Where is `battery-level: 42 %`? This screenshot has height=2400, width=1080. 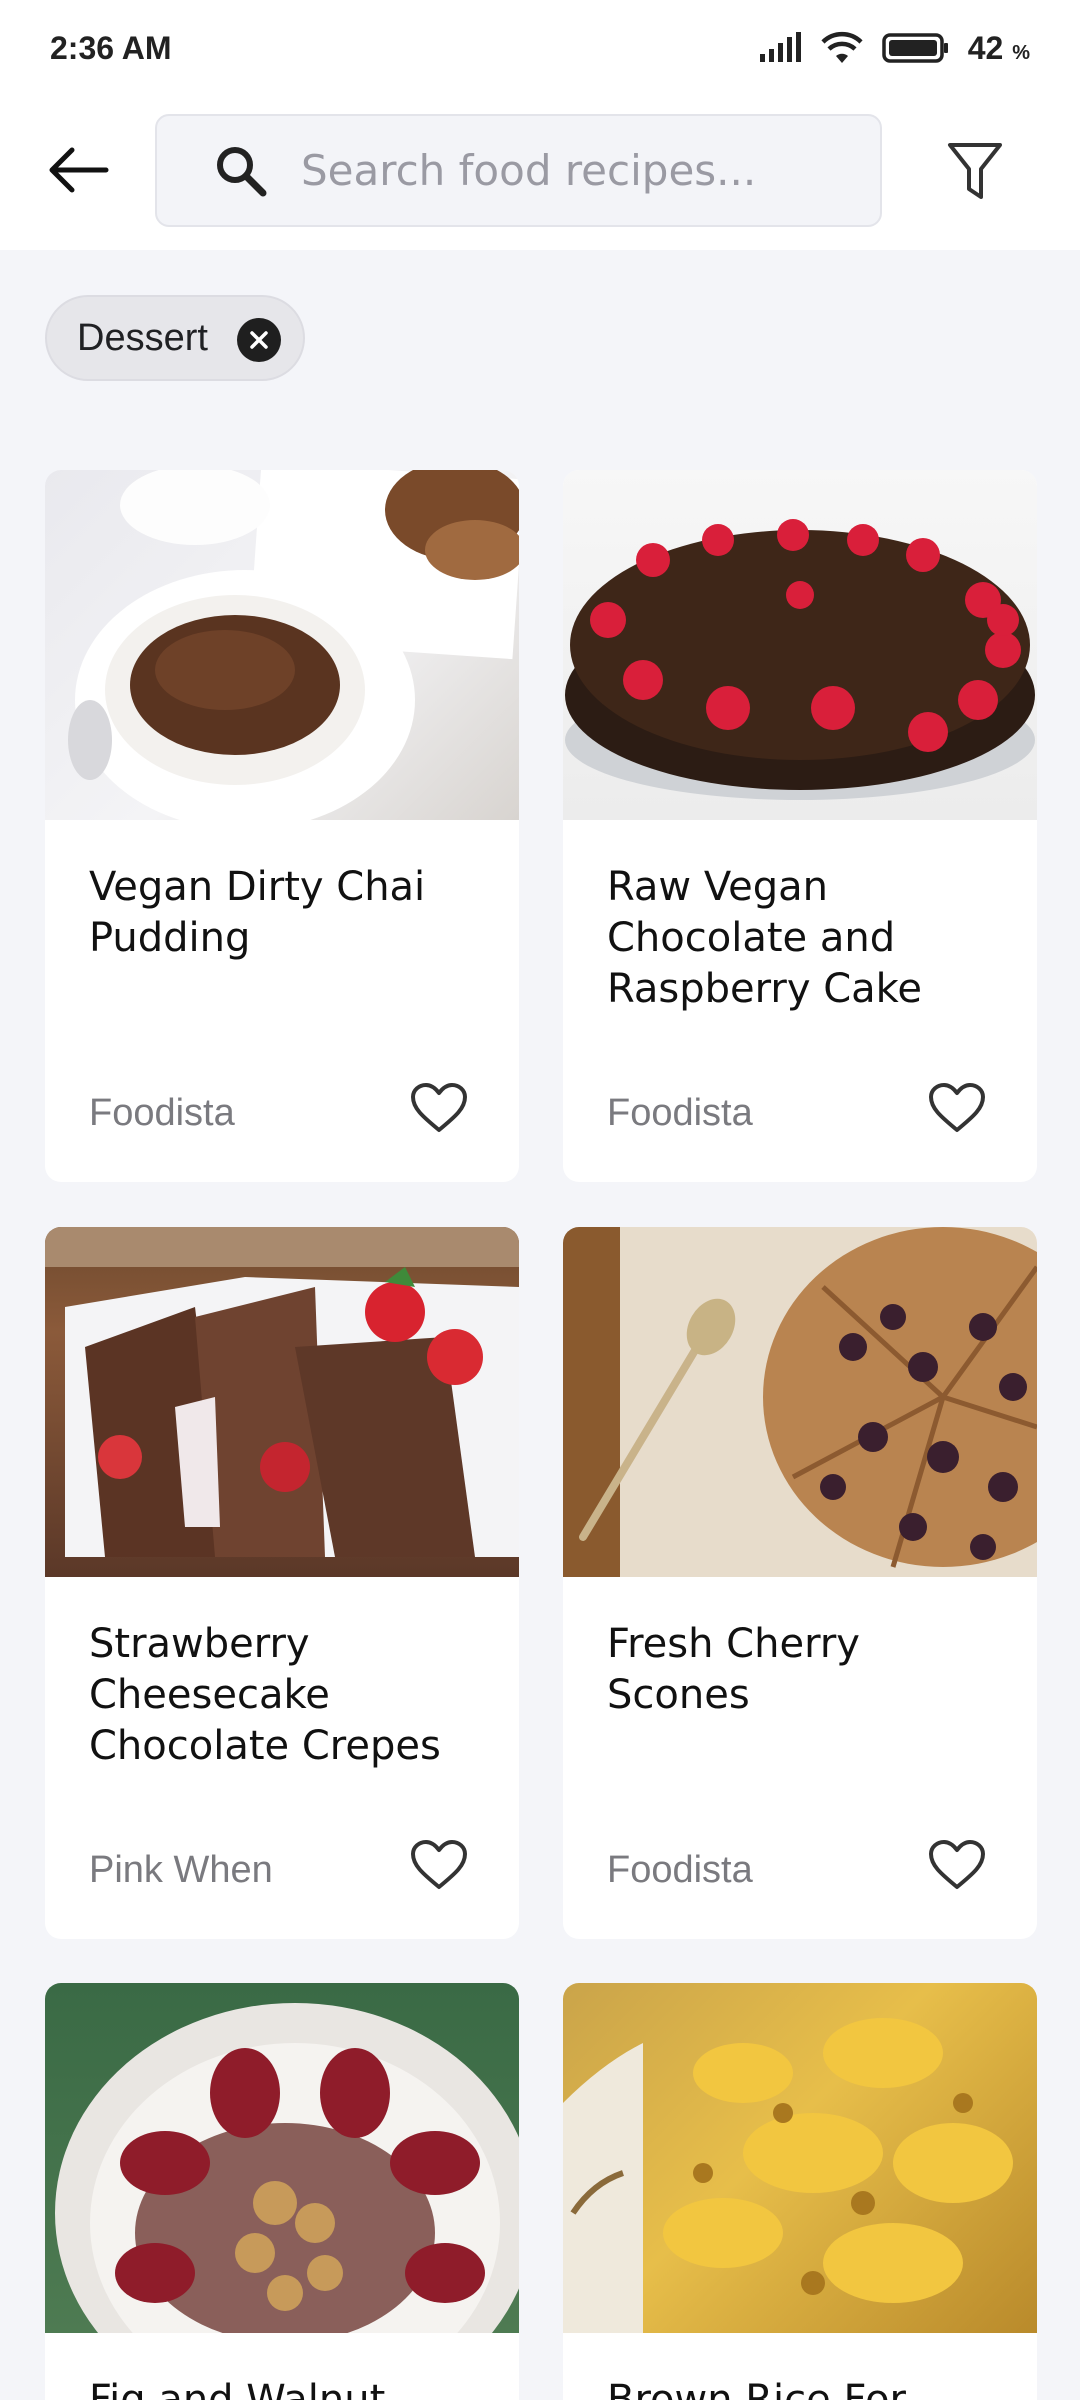
battery-level: 42 % is located at coordinates (998, 47).